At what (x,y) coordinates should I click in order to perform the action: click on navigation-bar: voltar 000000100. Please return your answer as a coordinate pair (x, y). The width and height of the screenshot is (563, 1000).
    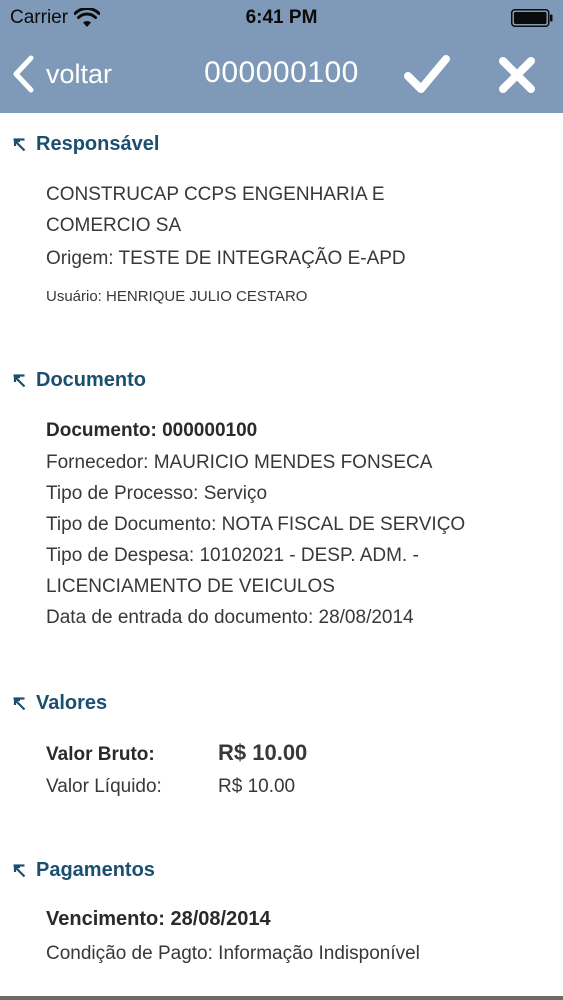
    Looking at the image, I should click on (281, 74).